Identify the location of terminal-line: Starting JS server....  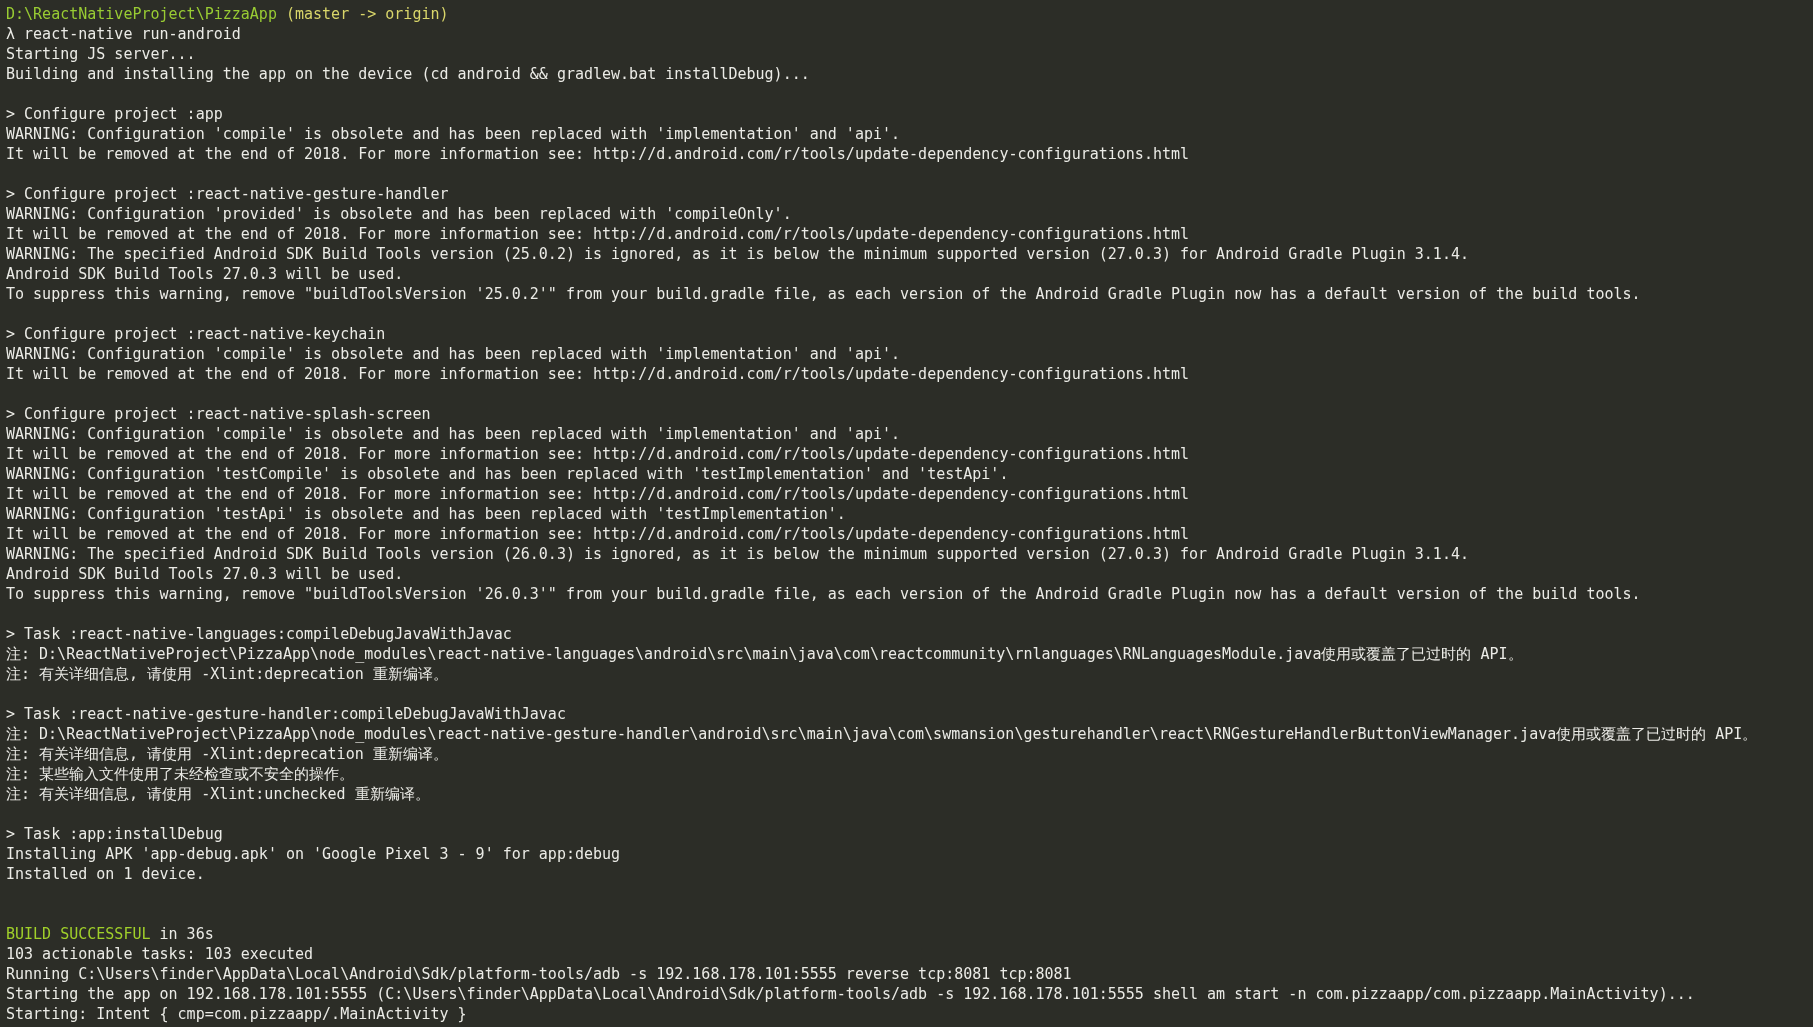
(101, 54).